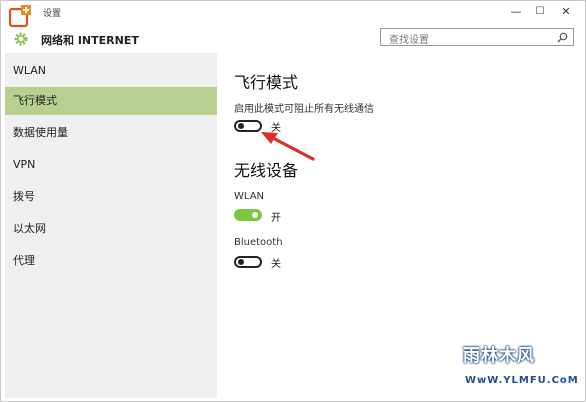 The width and height of the screenshot is (586, 402). Describe the element at coordinates (516, 12) in the screenshot. I see `minimize-button: —` at that location.